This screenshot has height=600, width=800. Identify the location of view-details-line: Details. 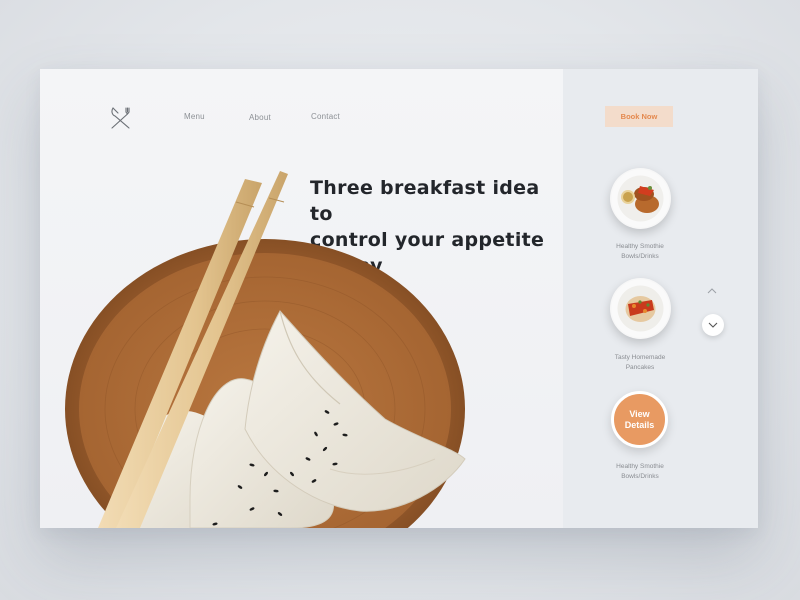
(639, 424).